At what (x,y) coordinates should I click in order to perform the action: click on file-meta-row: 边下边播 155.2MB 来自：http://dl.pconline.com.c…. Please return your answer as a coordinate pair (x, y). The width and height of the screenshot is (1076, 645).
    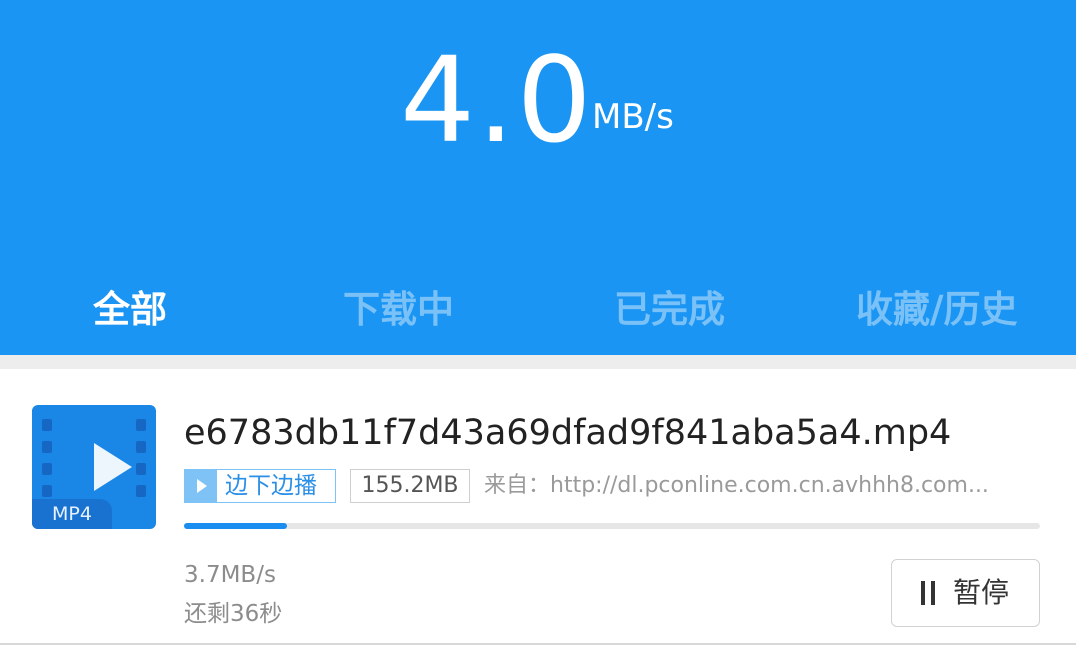
    Looking at the image, I should click on (614, 486).